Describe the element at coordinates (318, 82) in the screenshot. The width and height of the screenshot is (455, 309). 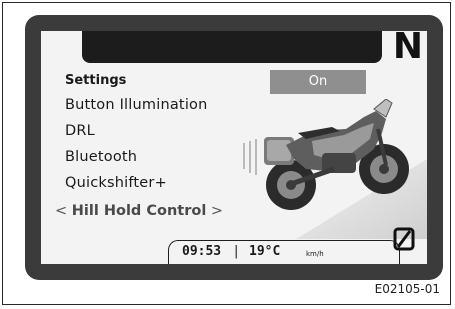
I see `setting-value-box: On` at that location.